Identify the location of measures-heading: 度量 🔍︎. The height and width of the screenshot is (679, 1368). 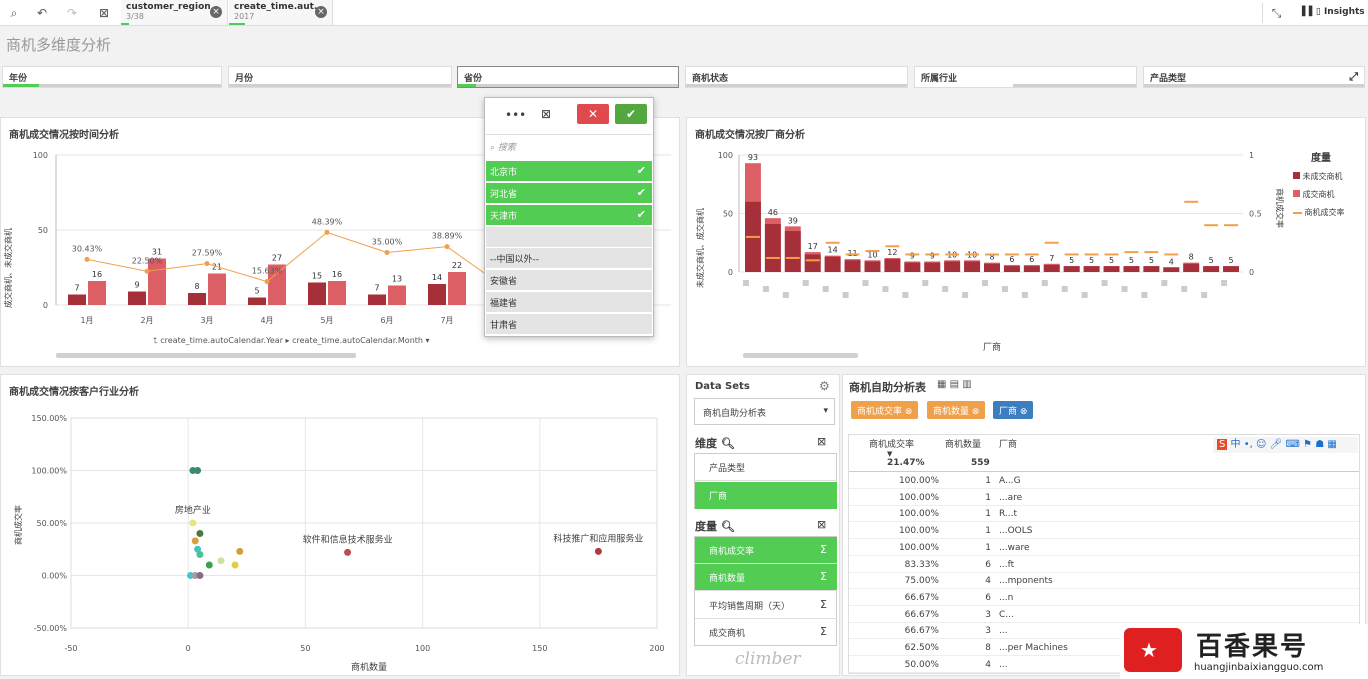
(715, 526).